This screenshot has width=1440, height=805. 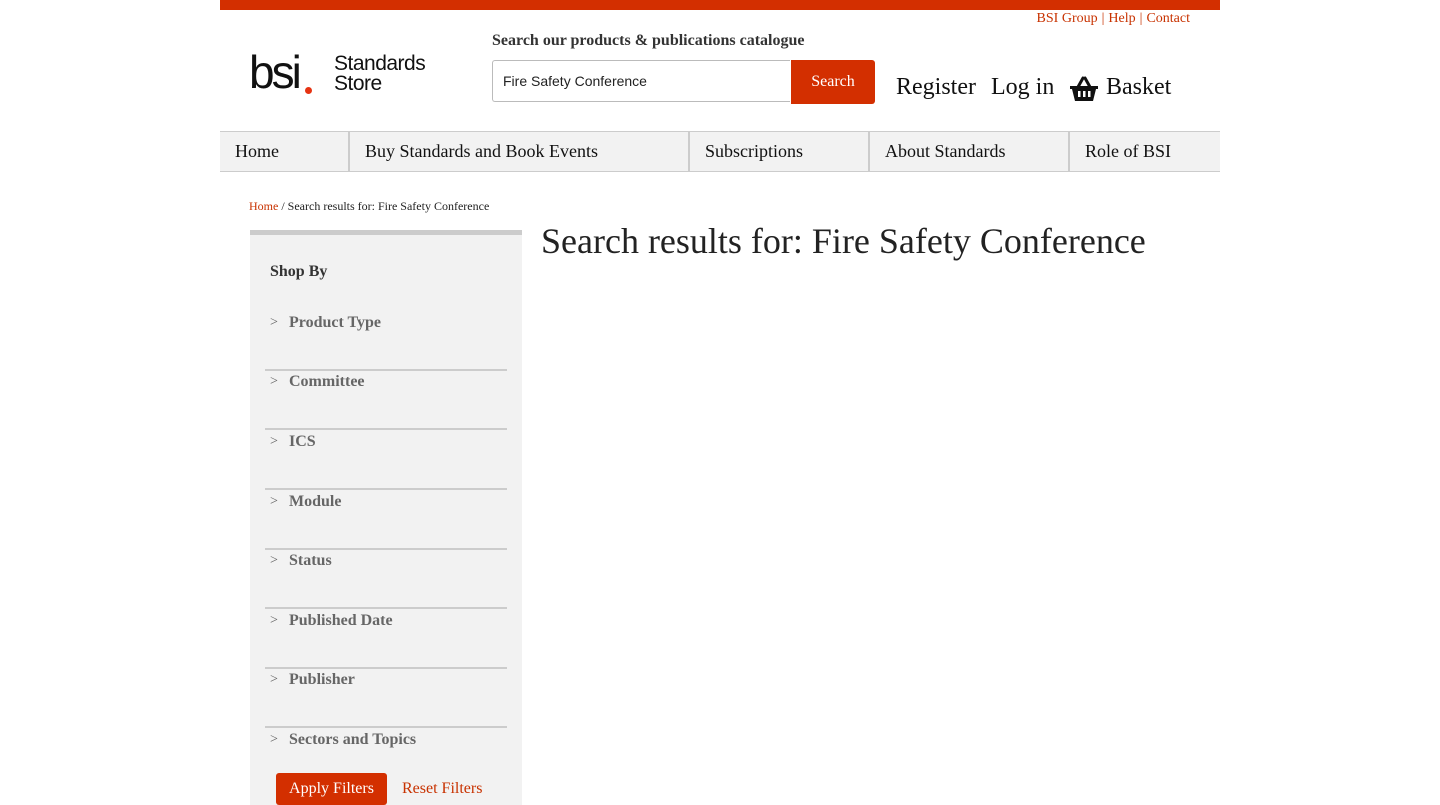 I want to click on facet-label: Sectors and Topics, so click(x=353, y=739).